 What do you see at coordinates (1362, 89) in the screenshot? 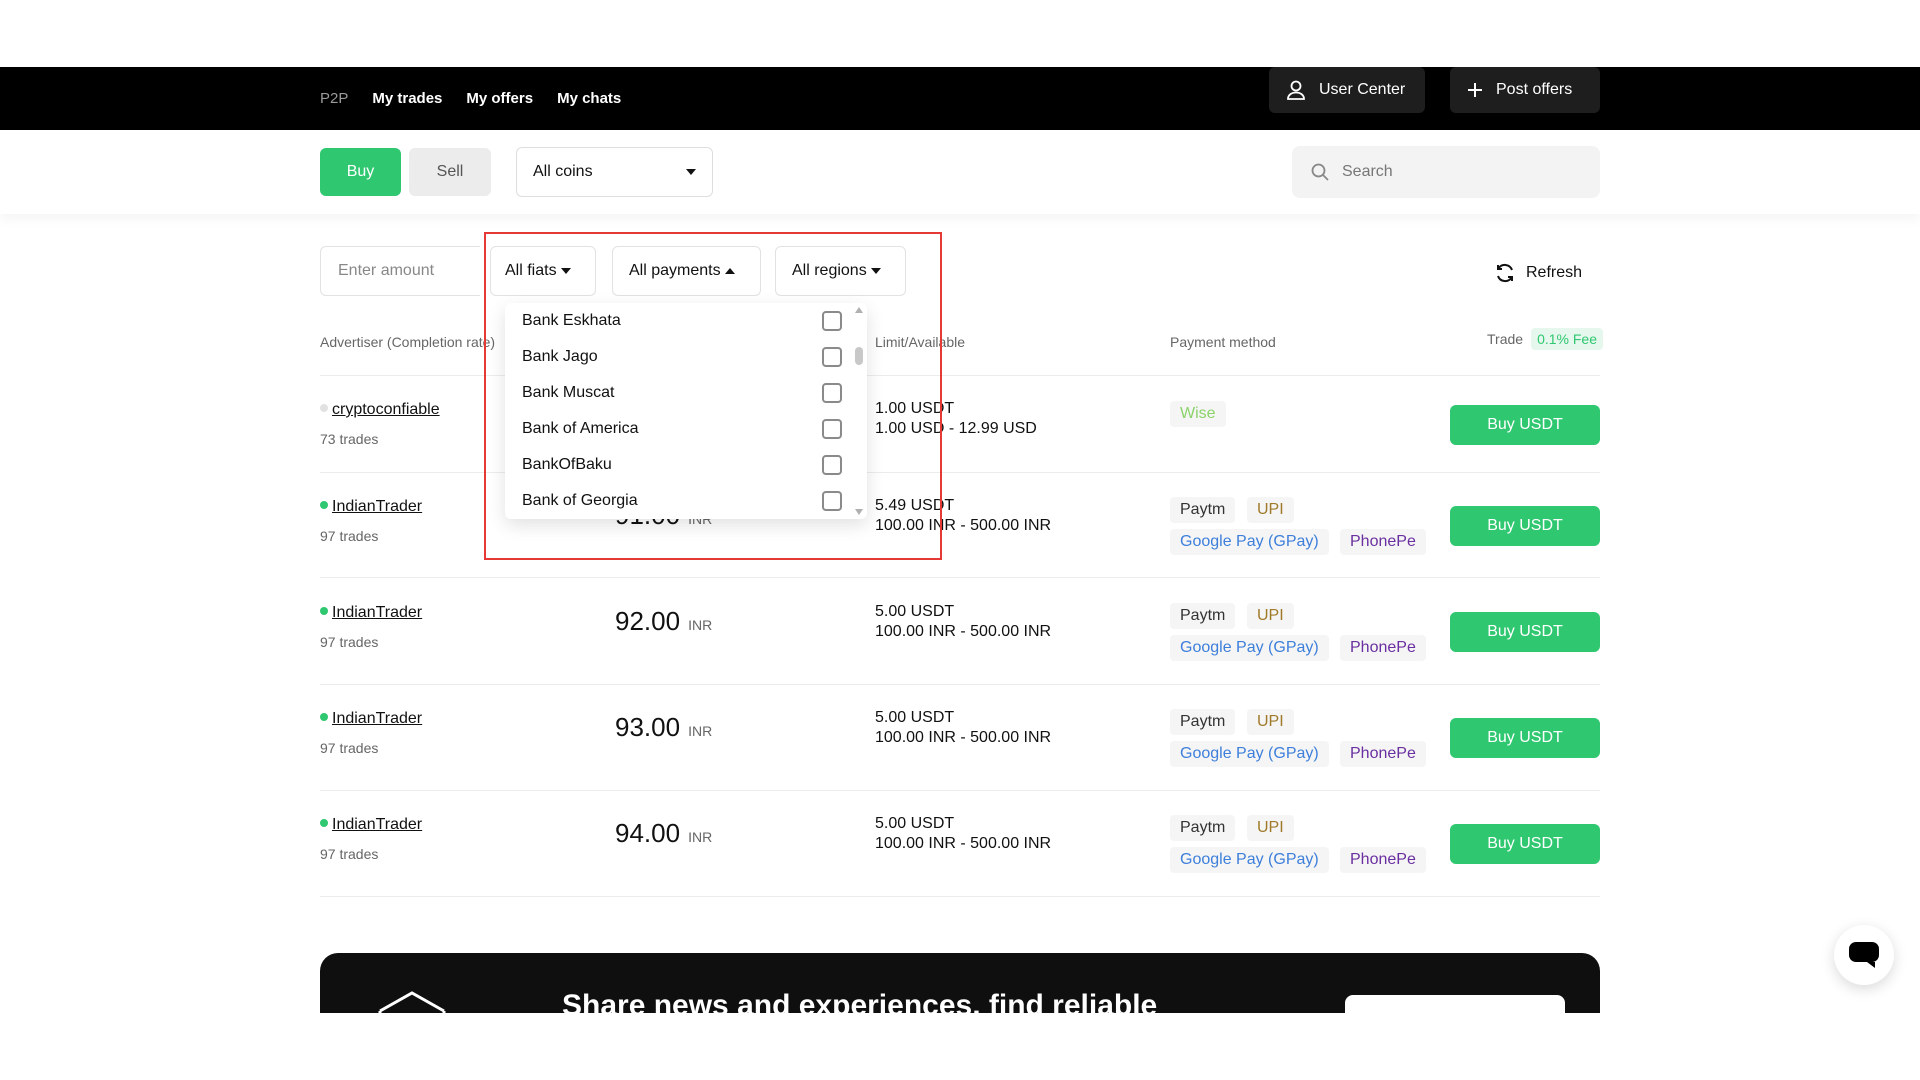
I see `user-center-label: User Center` at bounding box center [1362, 89].